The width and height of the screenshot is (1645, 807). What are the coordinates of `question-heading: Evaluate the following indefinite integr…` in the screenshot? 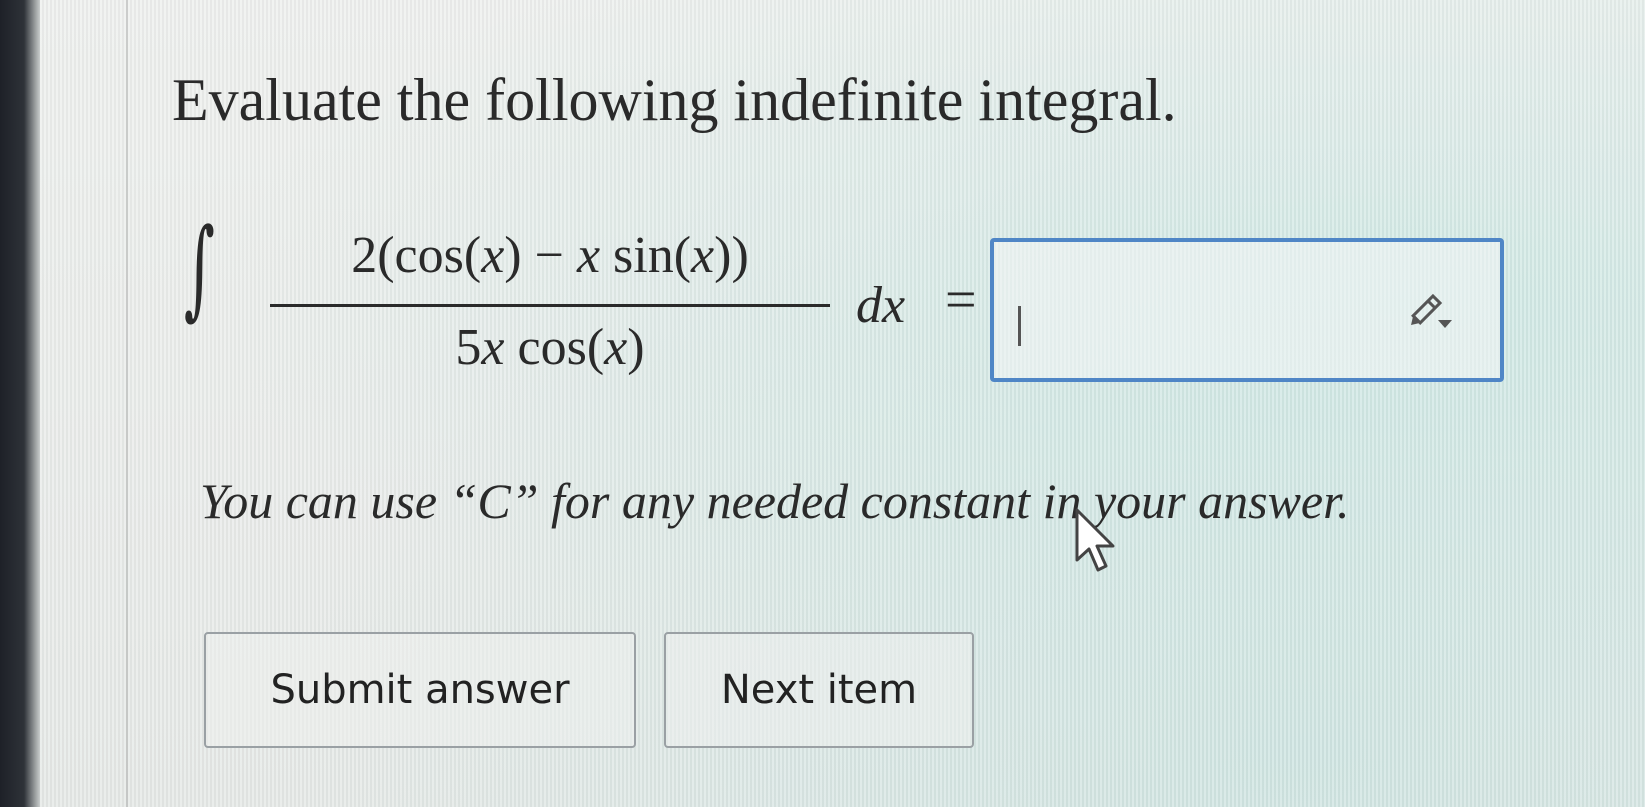 It's located at (674, 100).